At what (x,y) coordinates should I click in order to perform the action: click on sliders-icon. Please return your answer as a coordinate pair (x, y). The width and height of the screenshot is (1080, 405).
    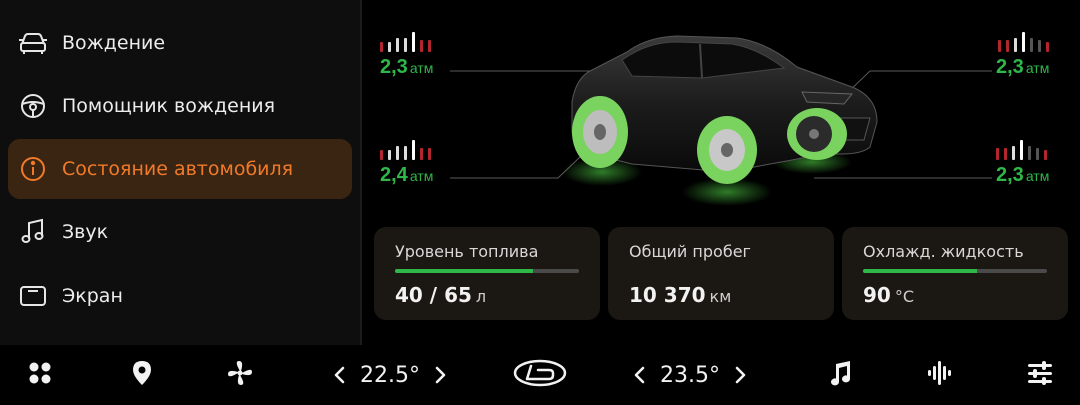
    Looking at the image, I should click on (1040, 375).